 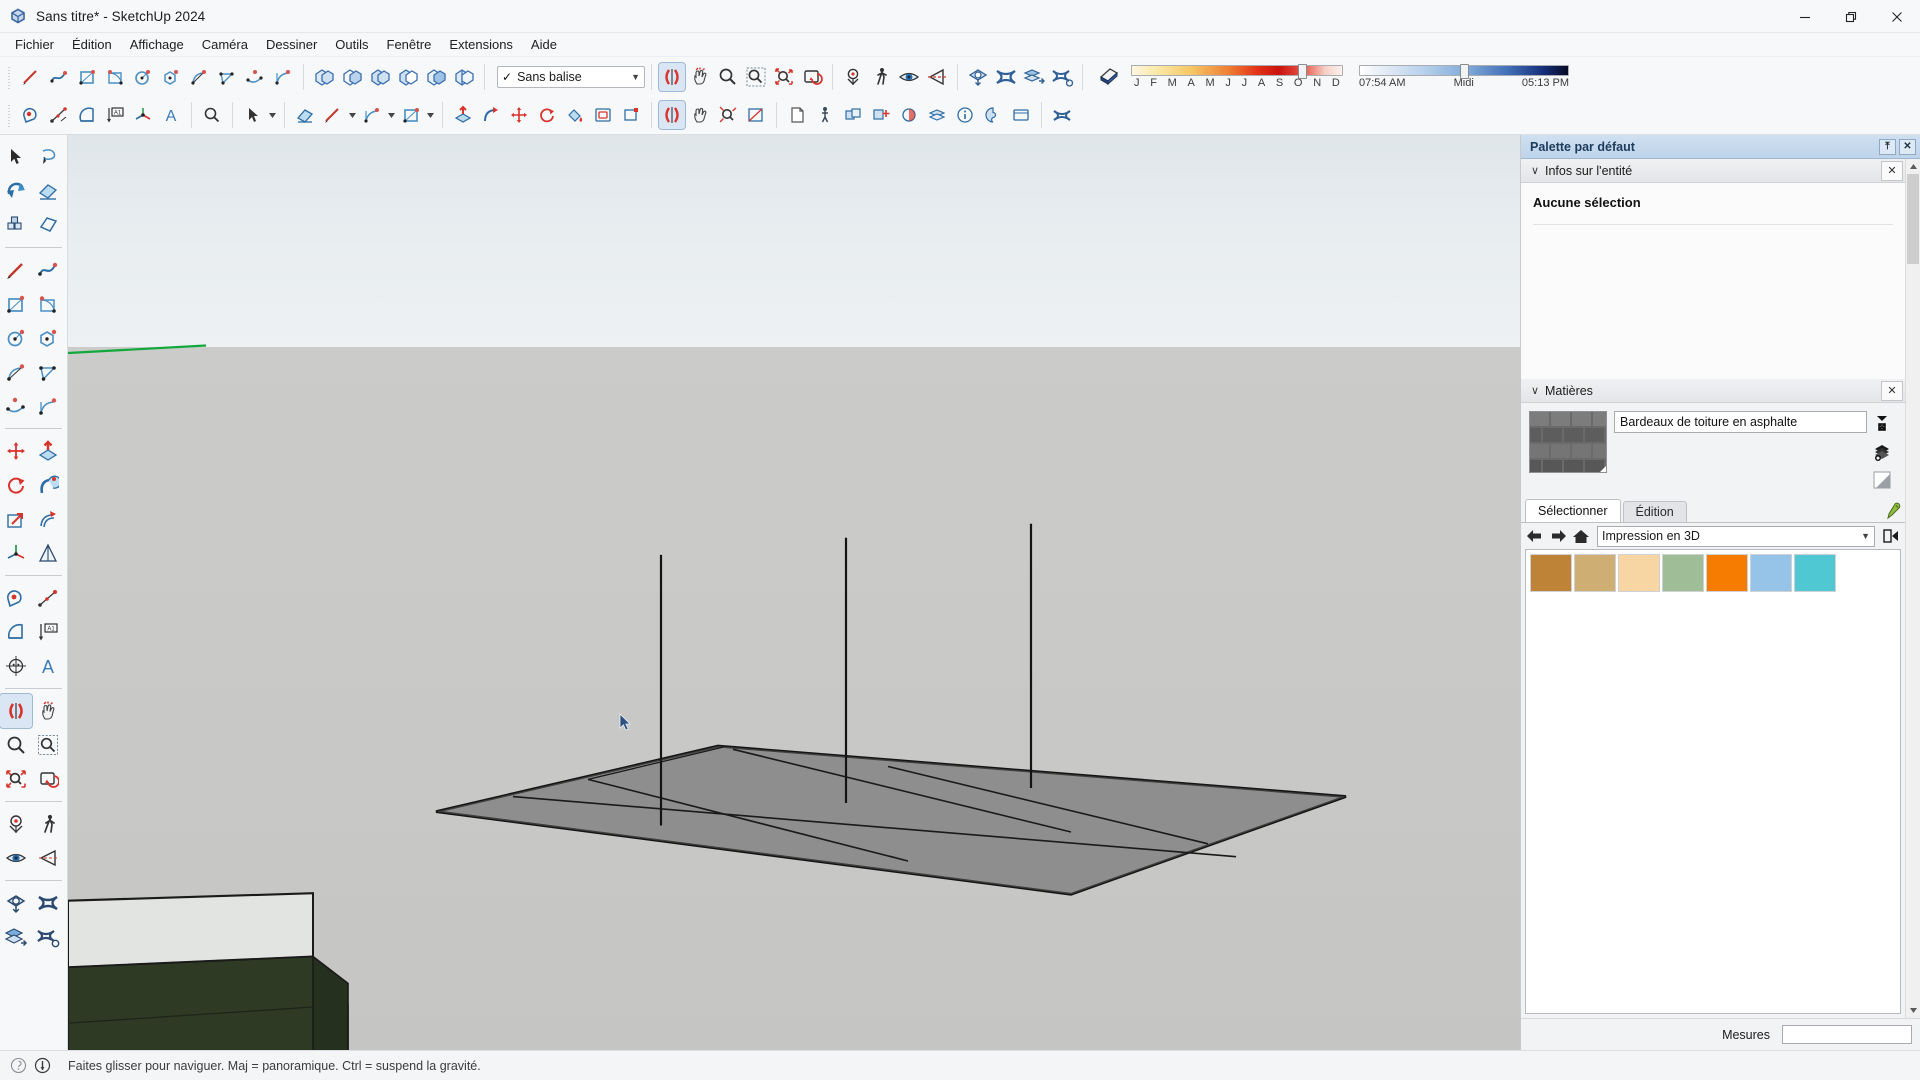 I want to click on arrow-right-icon, so click(x=1558, y=536).